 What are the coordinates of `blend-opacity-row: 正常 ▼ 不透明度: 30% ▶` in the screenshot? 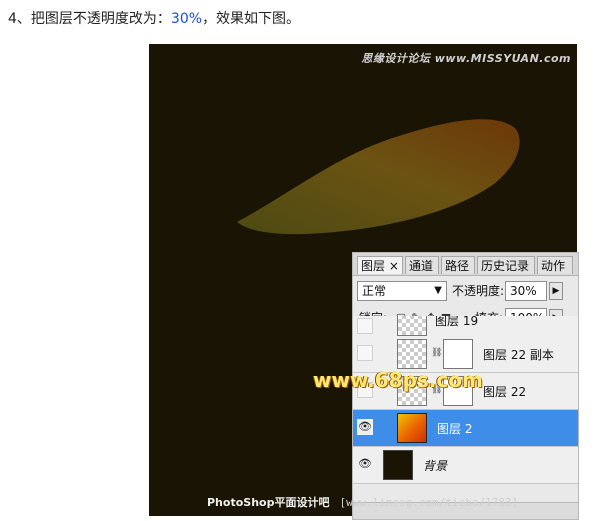 It's located at (465, 291).